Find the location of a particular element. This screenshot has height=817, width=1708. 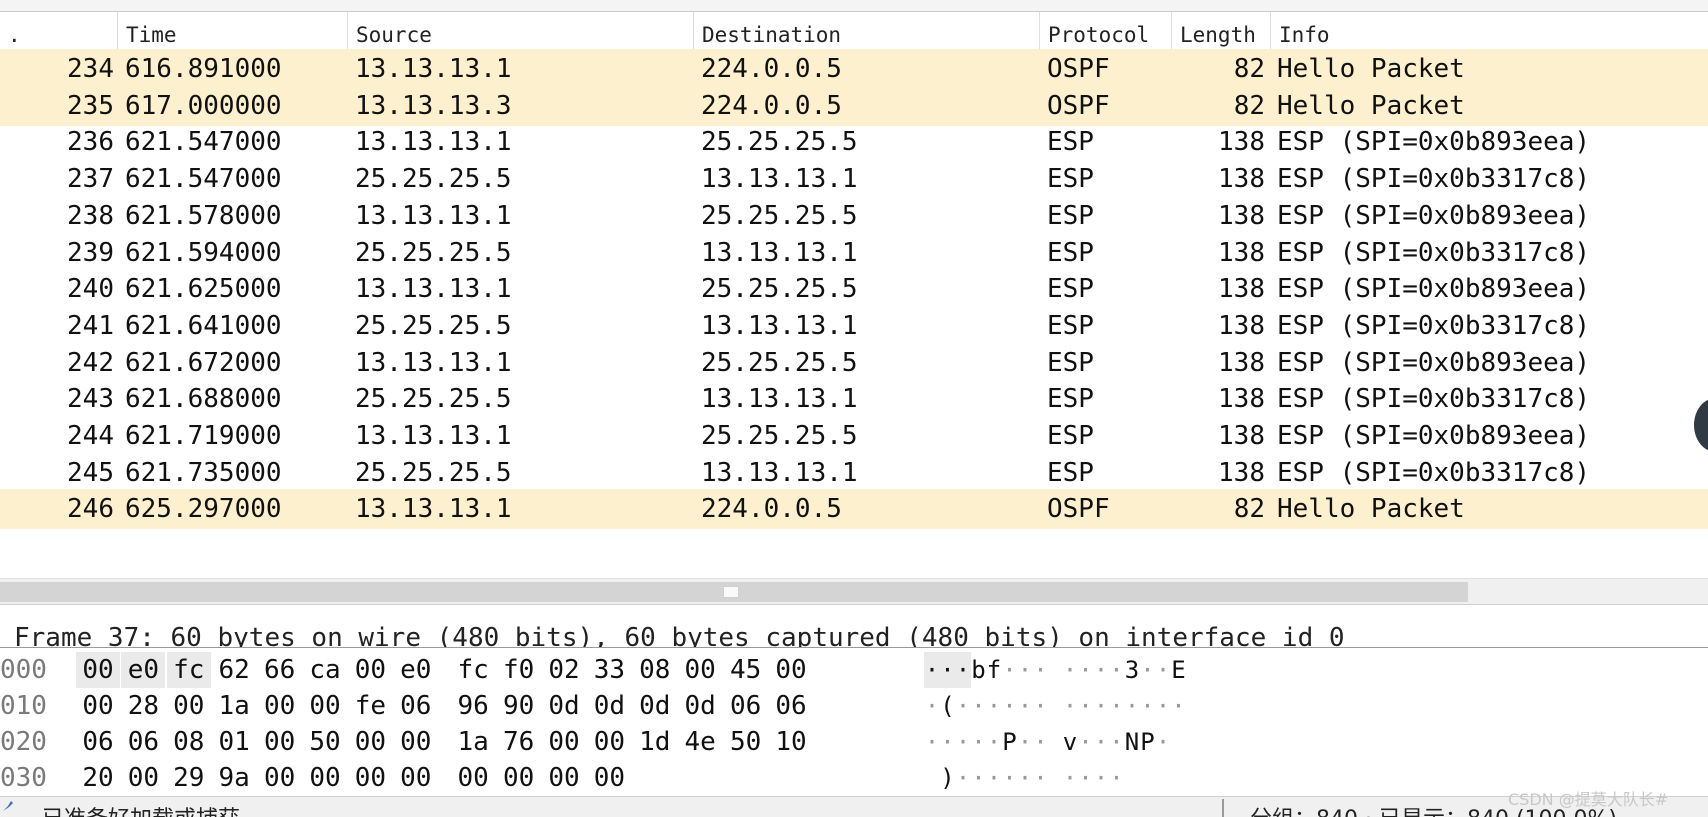

ascii-char: ( is located at coordinates (948, 706).